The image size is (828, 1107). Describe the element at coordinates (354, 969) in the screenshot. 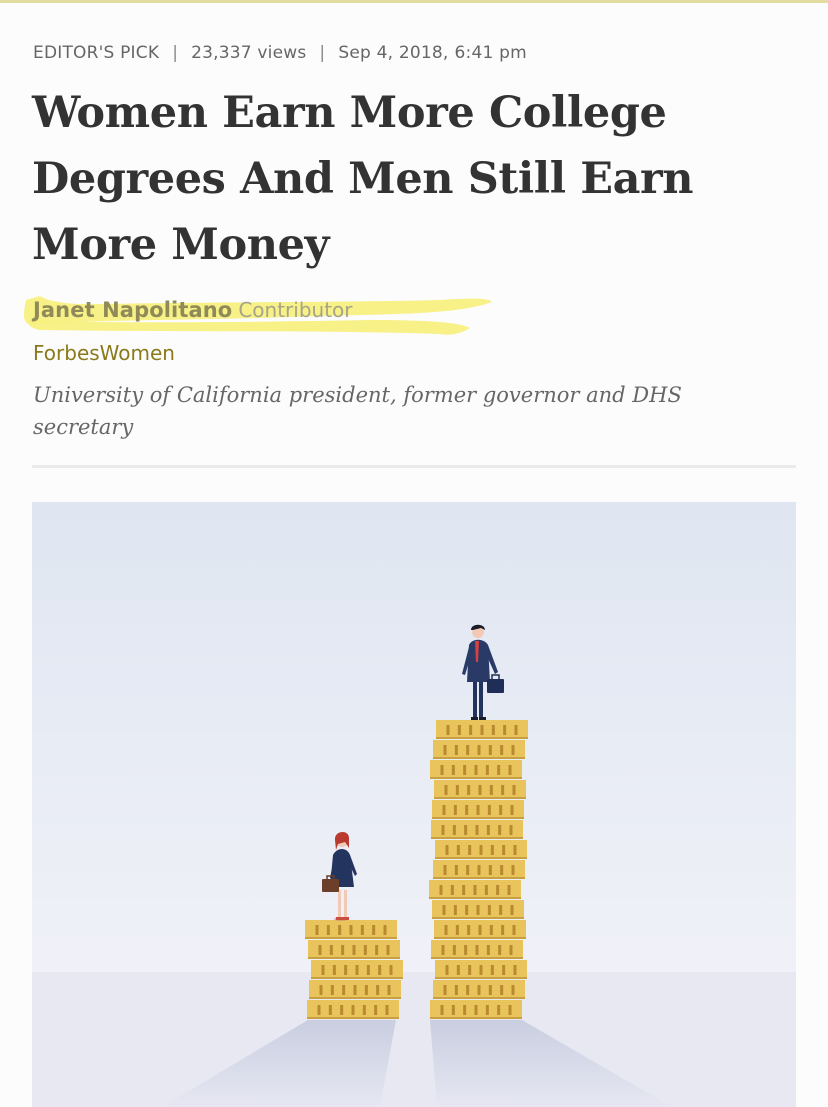

I see `left-coin-stack` at that location.